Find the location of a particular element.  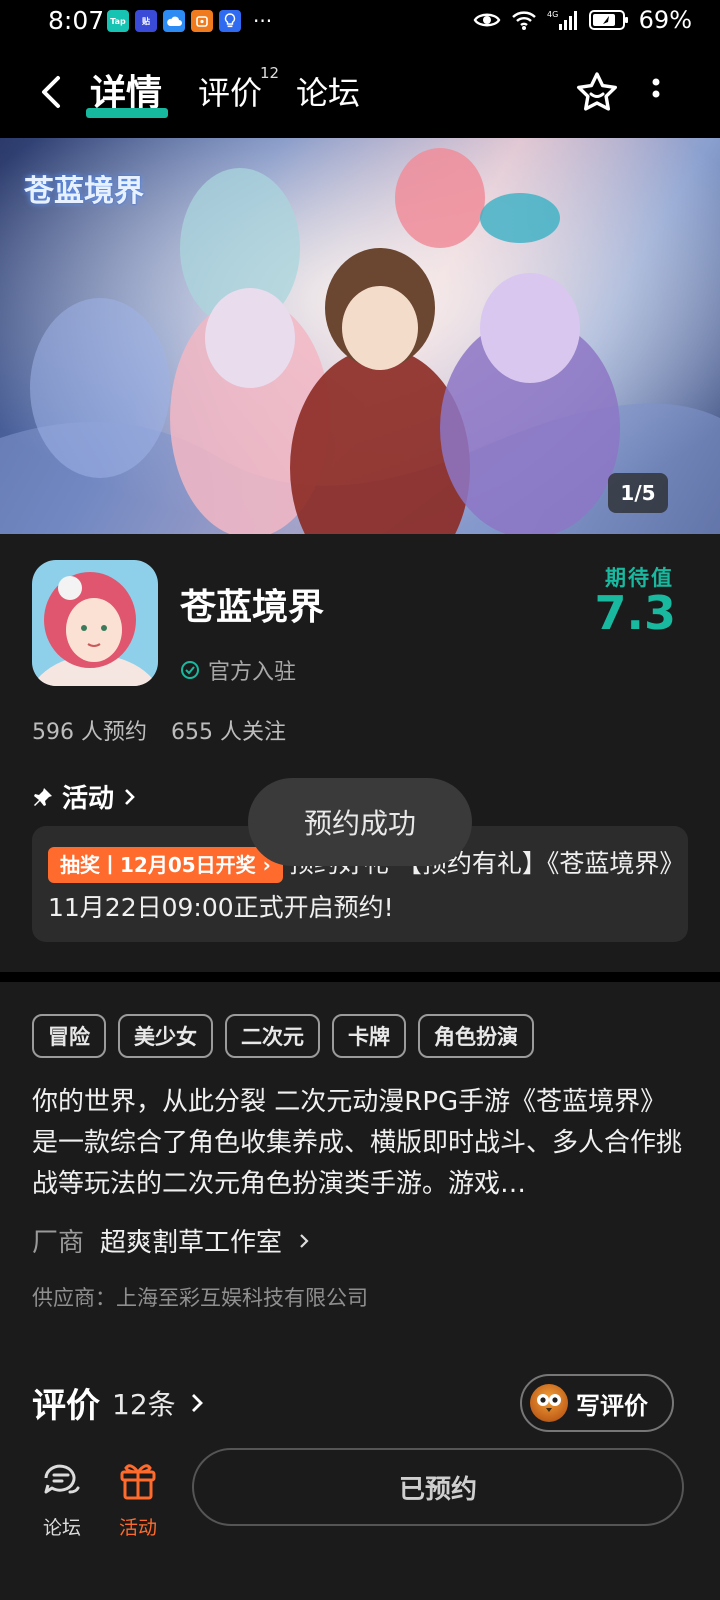

status-right: 4G 69% is located at coordinates (582, 20).